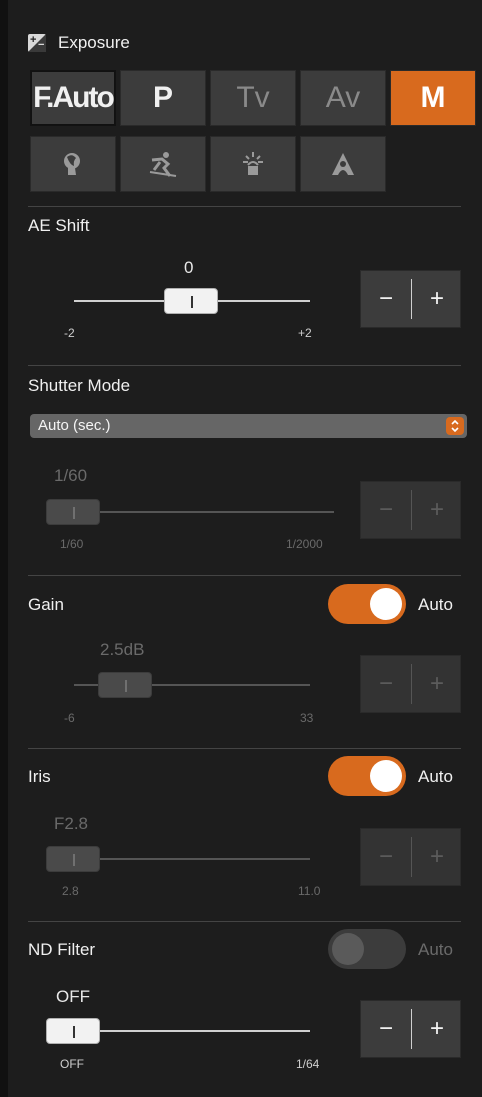  What do you see at coordinates (79, 385) in the screenshot?
I see `shutter-mode-label: Shutter Mode` at bounding box center [79, 385].